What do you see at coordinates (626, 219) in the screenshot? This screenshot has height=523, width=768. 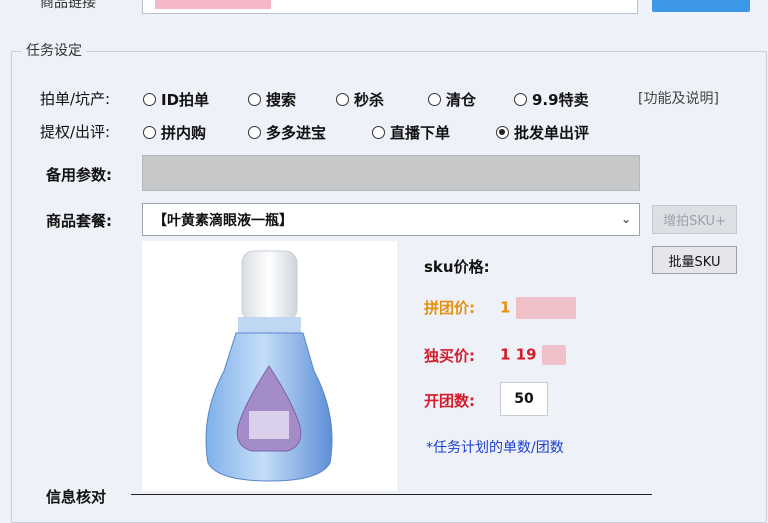 I see `chevron-down-icon: ⌄` at bounding box center [626, 219].